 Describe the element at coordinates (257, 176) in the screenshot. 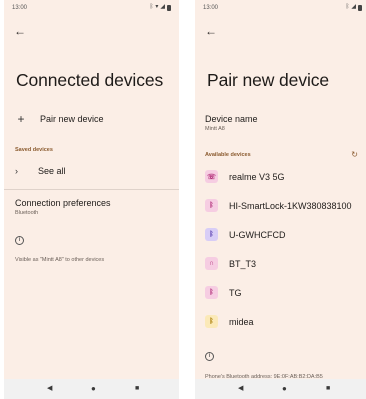

I see `device-name: realme V3 5G` at that location.